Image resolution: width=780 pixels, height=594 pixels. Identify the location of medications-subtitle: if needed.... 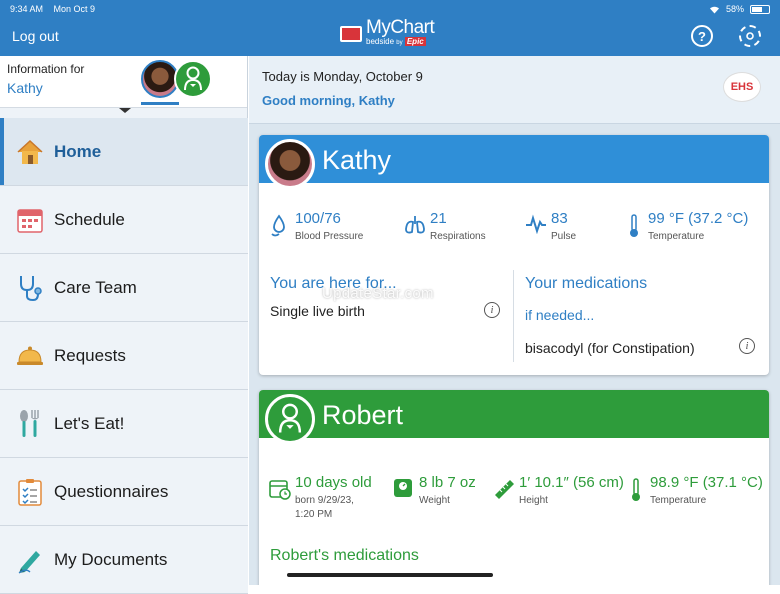
(560, 315).